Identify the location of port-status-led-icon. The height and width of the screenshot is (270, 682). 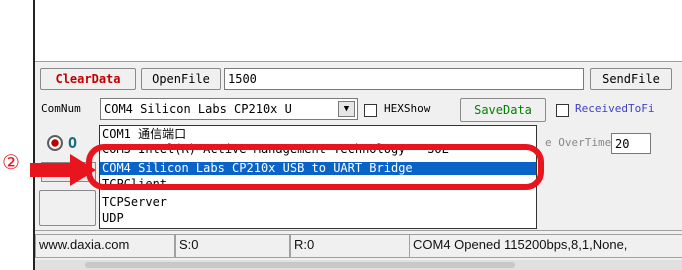
(55, 143).